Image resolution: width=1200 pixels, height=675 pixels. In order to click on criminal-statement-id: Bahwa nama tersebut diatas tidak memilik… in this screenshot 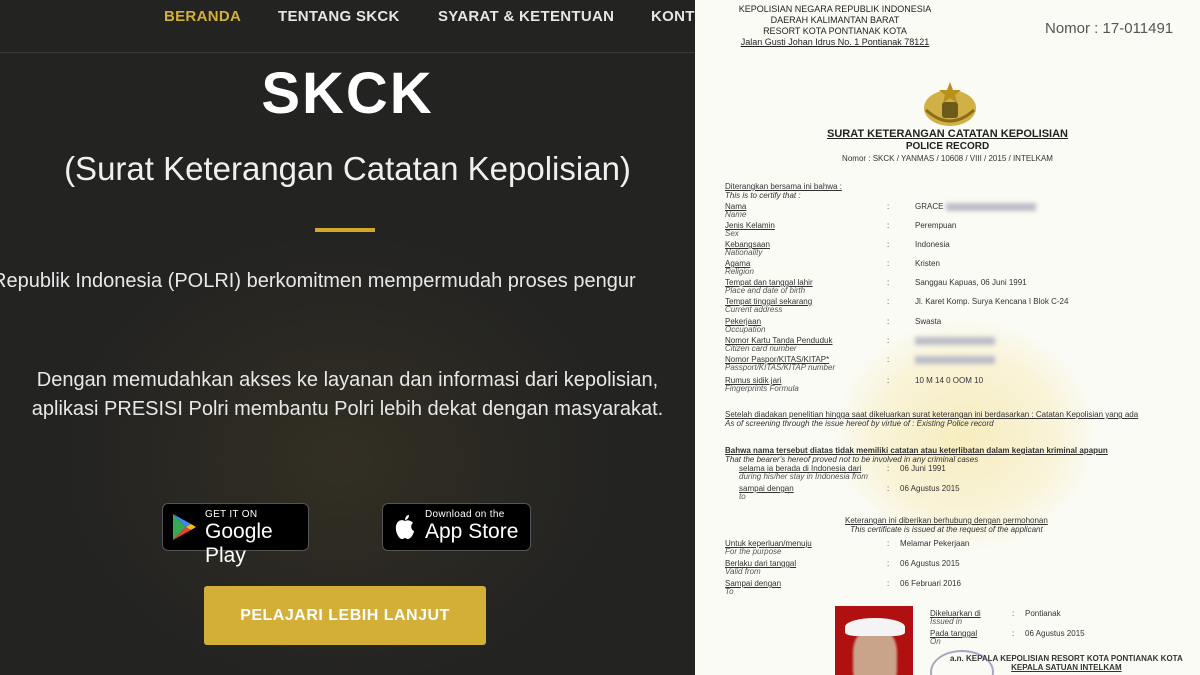, I will do `click(916, 450)`.